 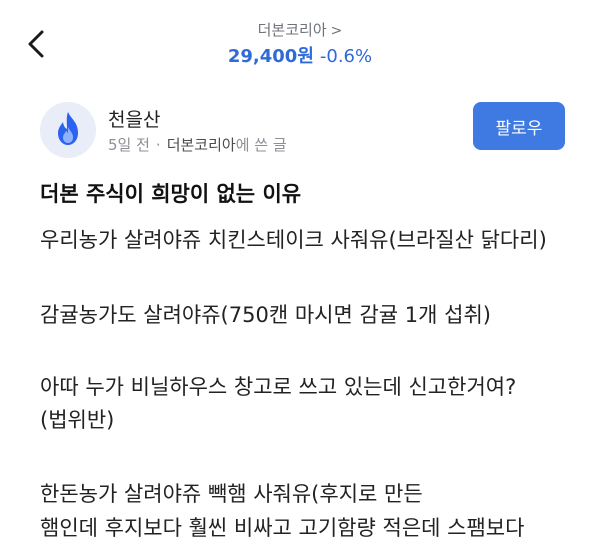 I want to click on source-suffix: 에 쓴 글, so click(x=261, y=145).